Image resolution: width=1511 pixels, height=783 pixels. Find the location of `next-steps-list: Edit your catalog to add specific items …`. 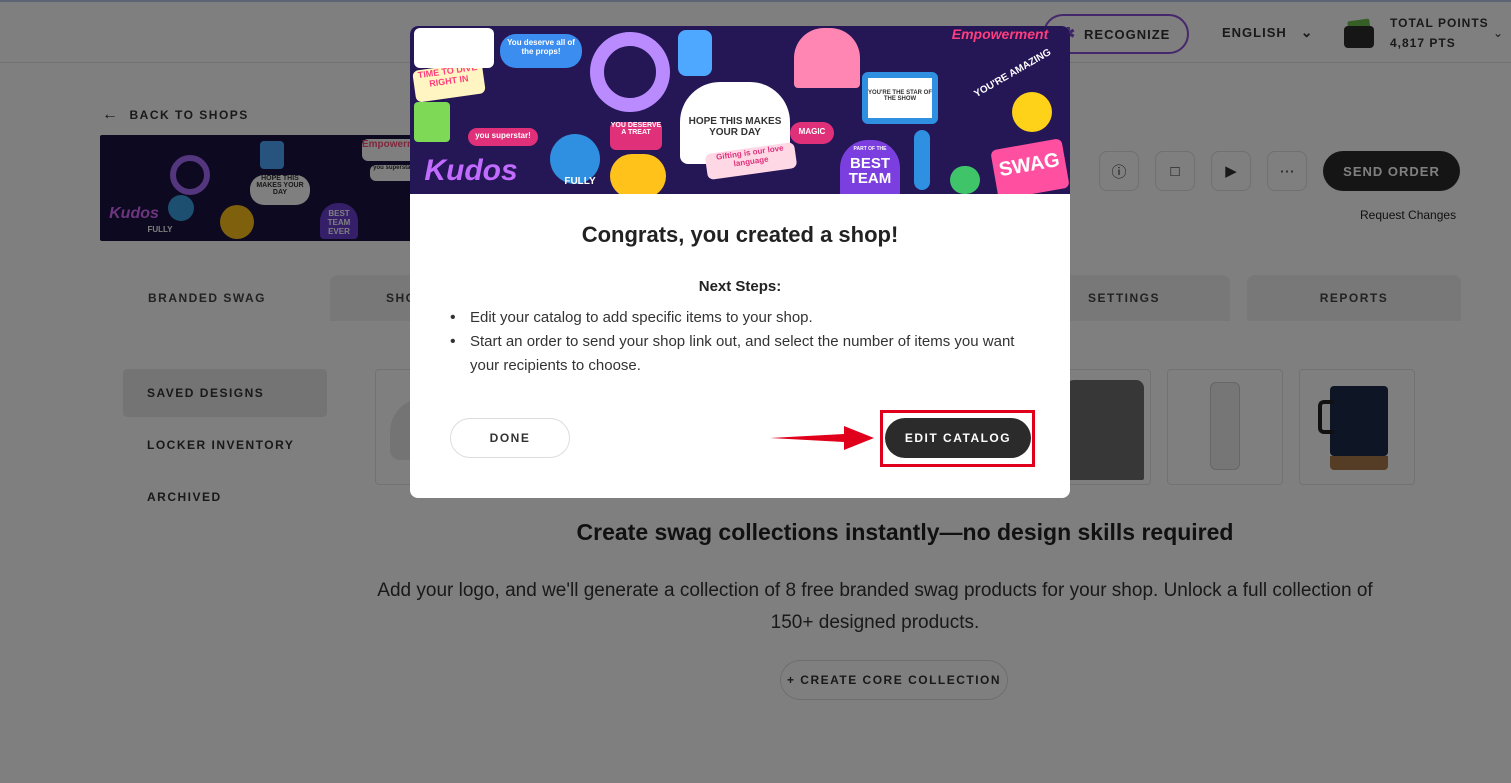

next-steps-list: Edit your catalog to add specific items … is located at coordinates (740, 342).